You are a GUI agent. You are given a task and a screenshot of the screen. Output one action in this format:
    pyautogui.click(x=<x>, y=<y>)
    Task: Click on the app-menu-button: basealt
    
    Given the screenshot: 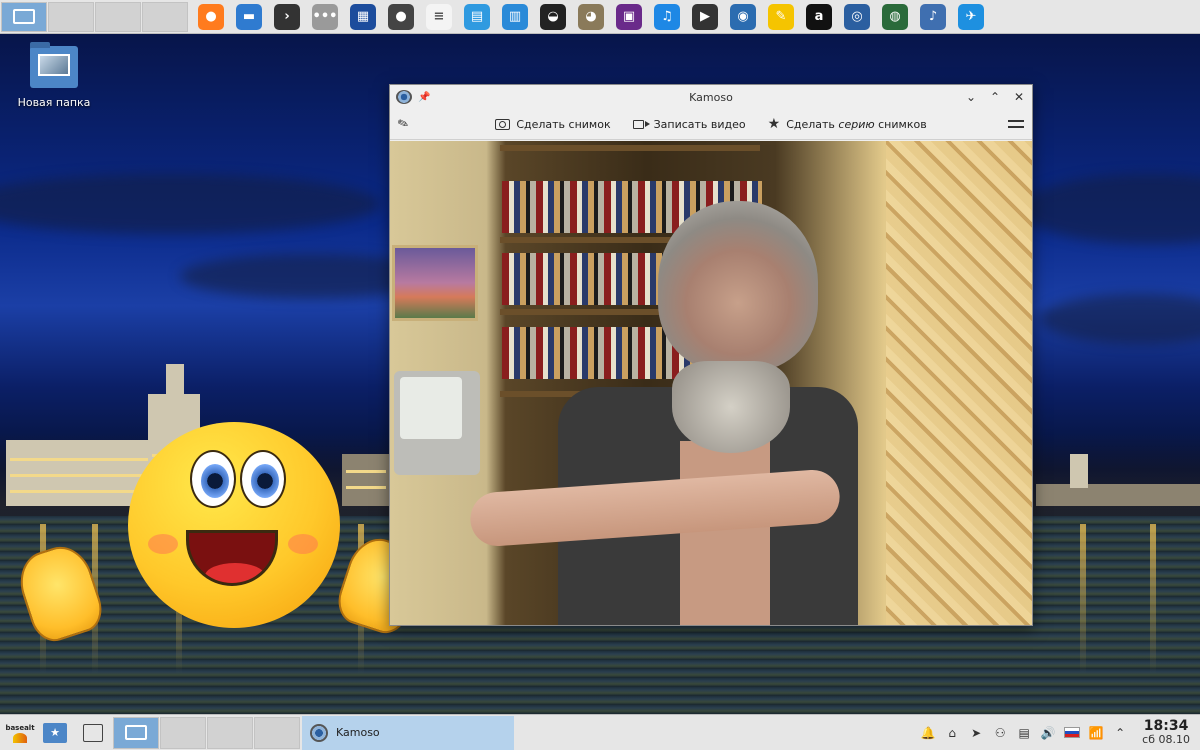 What is the action you would take?
    pyautogui.click(x=20, y=733)
    